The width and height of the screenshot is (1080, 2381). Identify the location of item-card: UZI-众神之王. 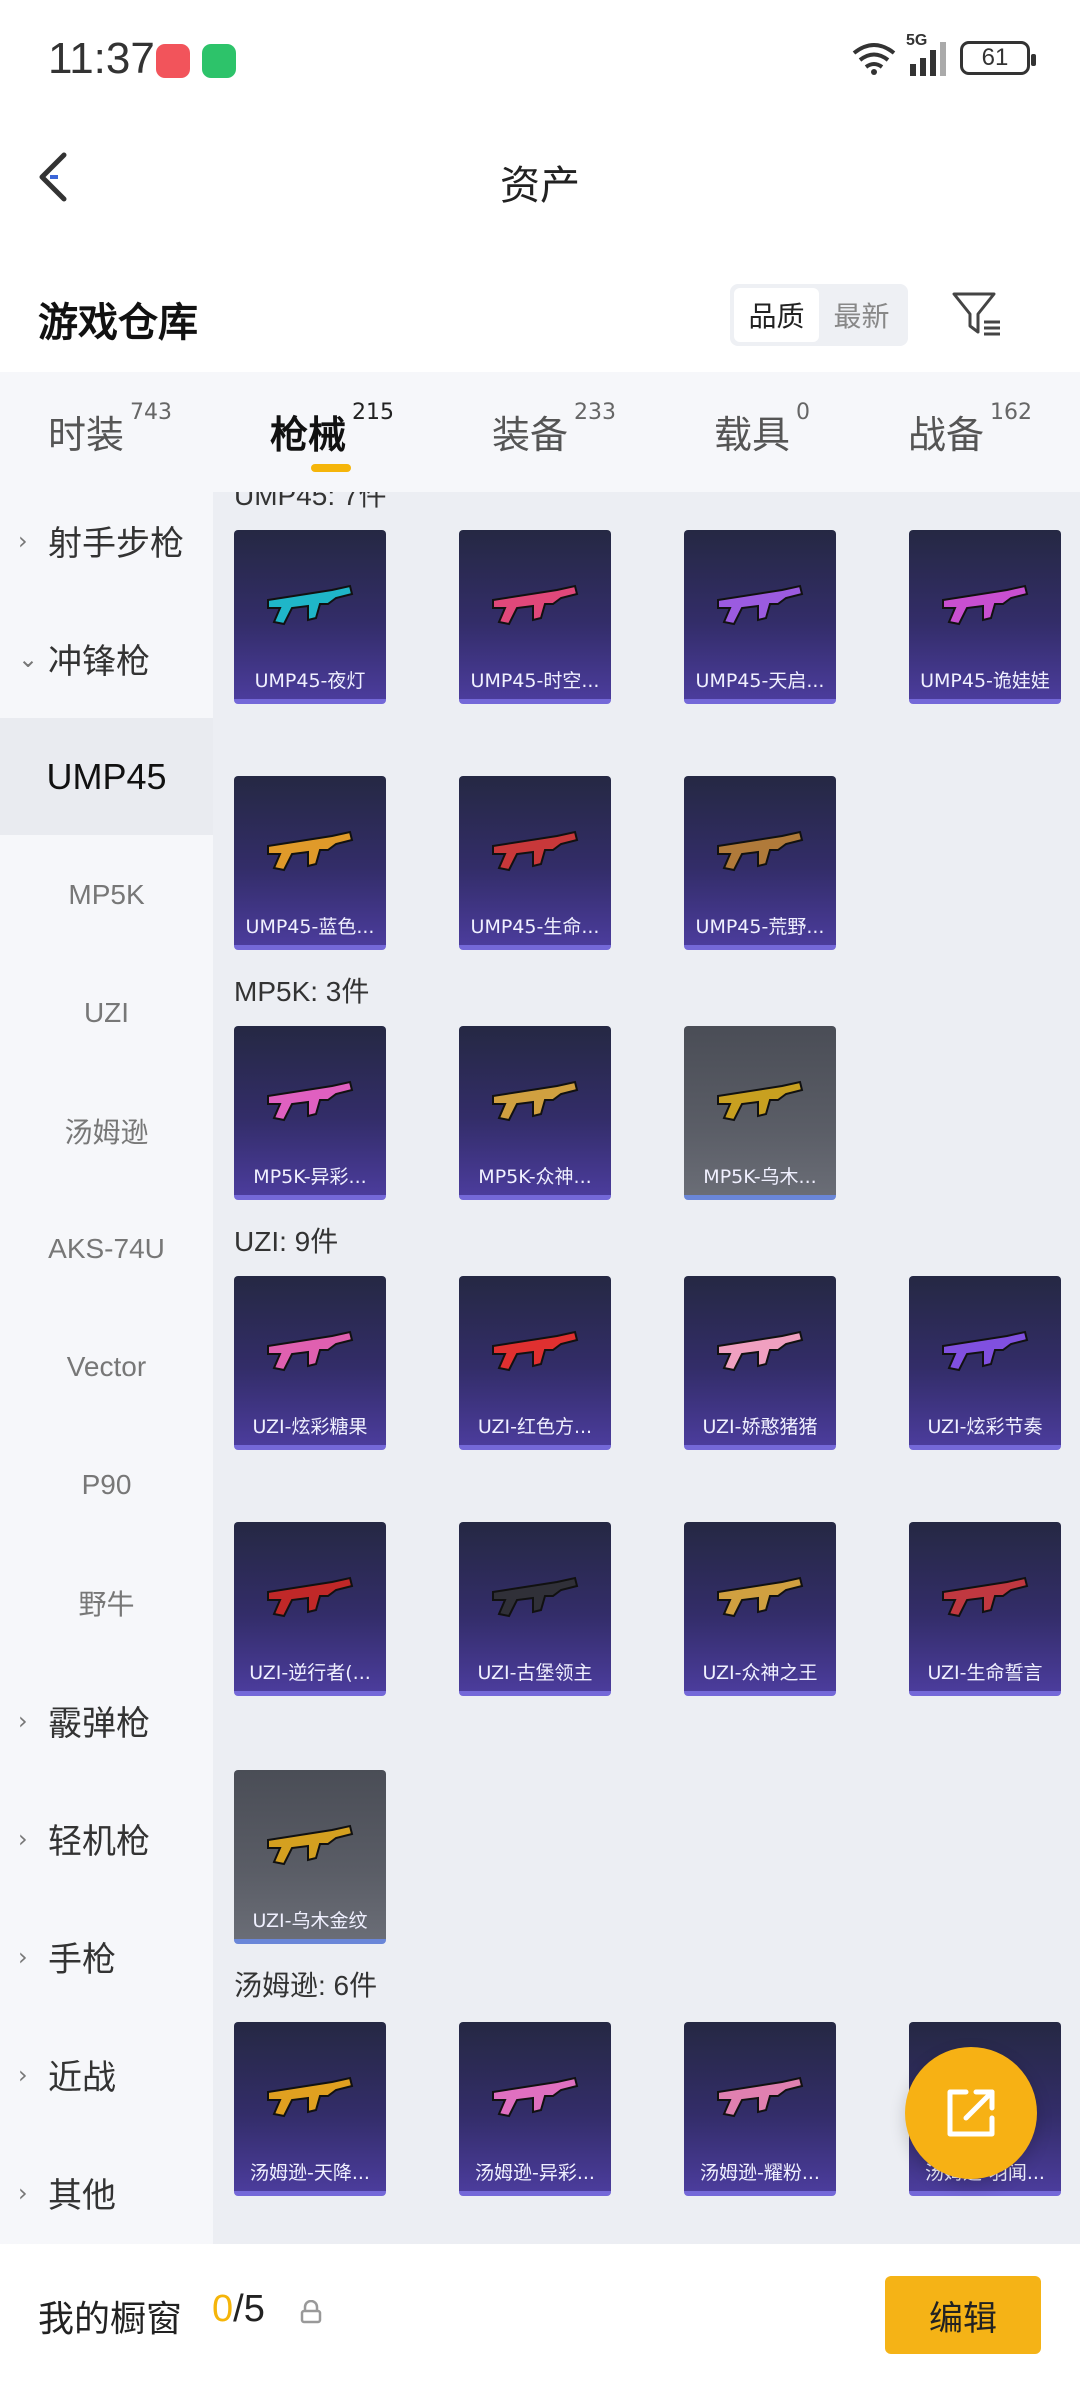
(760, 1609).